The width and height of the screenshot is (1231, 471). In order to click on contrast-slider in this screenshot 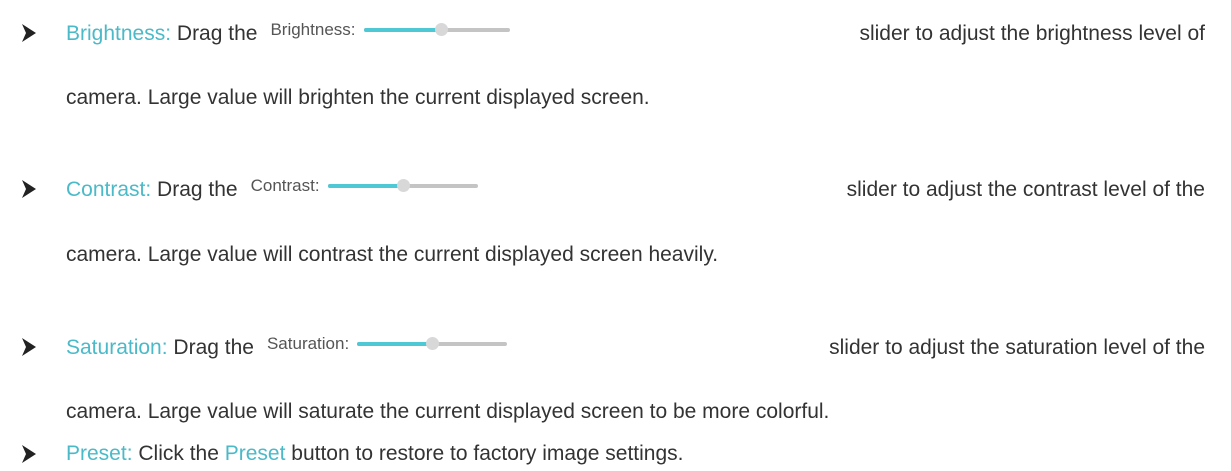, I will do `click(402, 185)`.